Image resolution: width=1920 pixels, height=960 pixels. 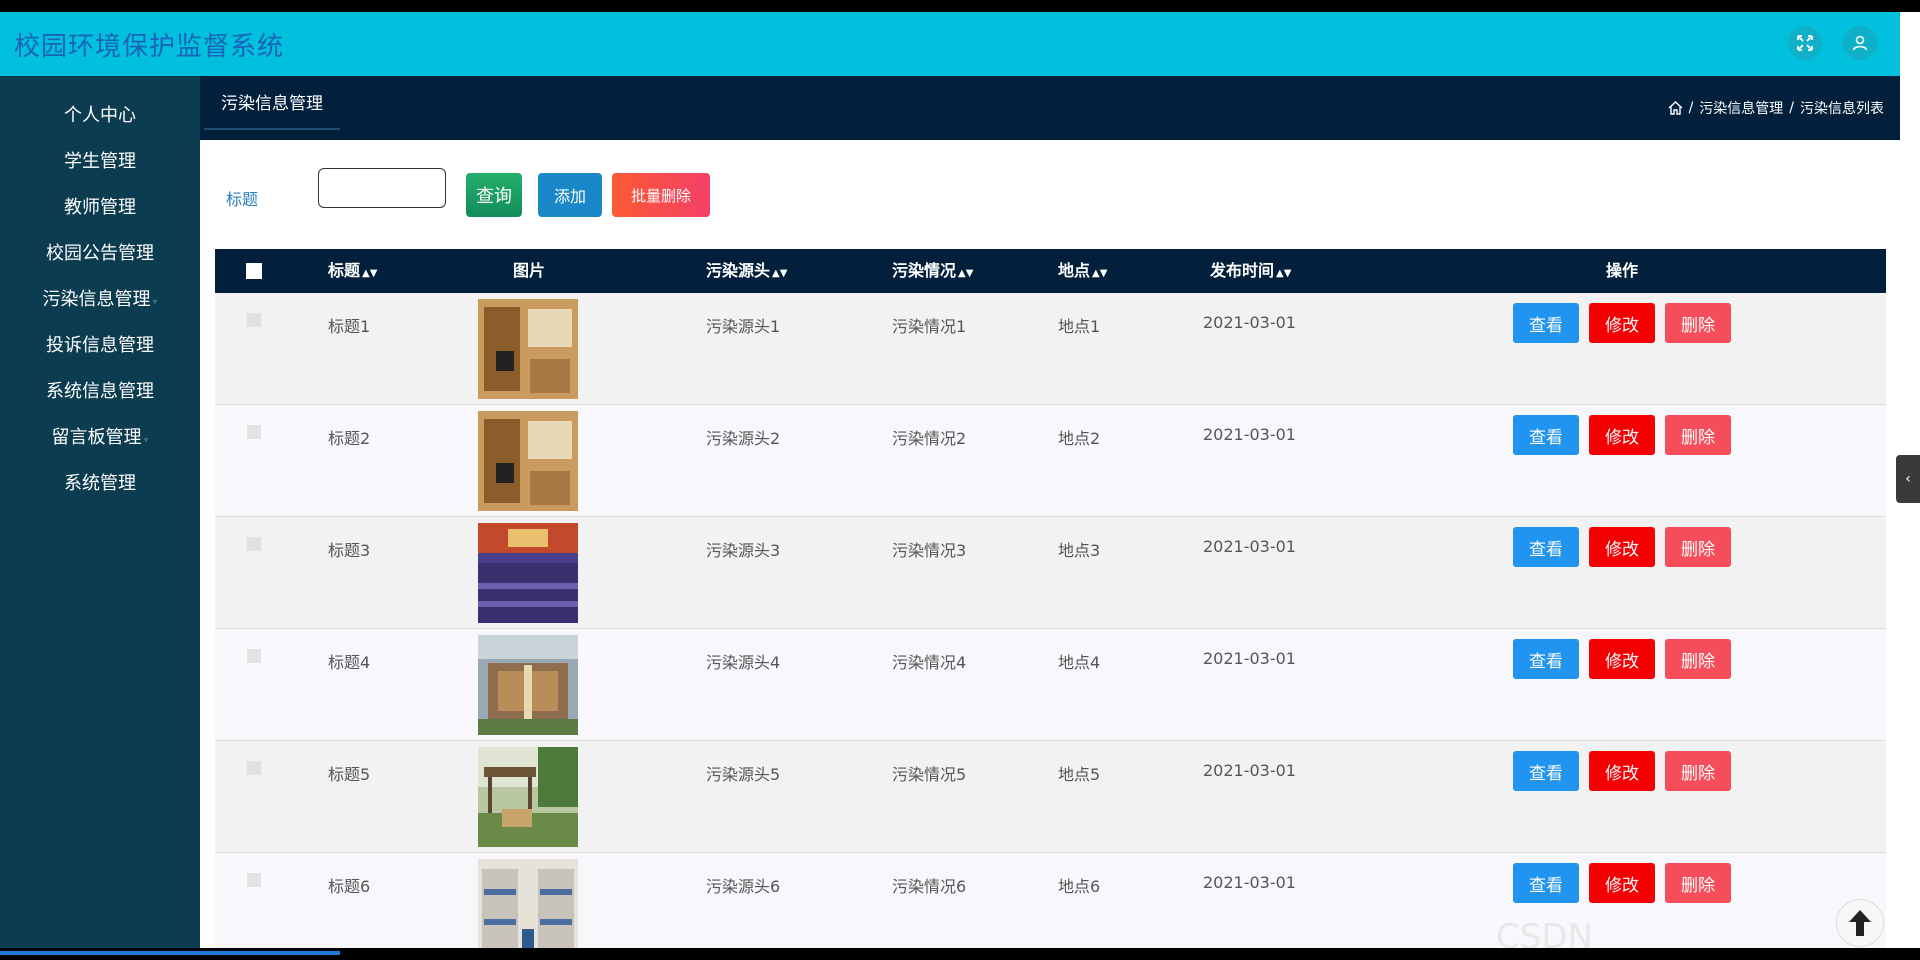 What do you see at coordinates (170, 953) in the screenshot?
I see `bottom-progress-bar` at bounding box center [170, 953].